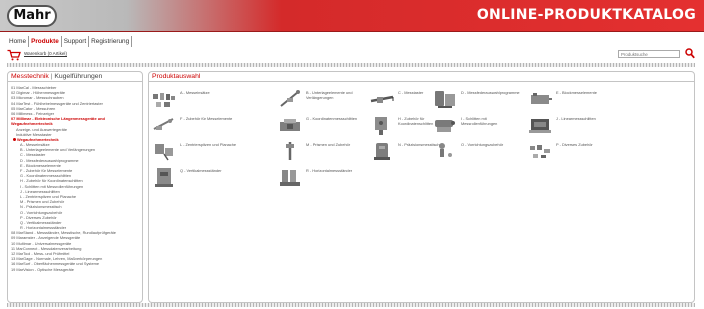  What do you see at coordinates (352, 16) in the screenshot?
I see `header-bar: Mahr ONLINE-PRODUKTKATALOG` at bounding box center [352, 16].